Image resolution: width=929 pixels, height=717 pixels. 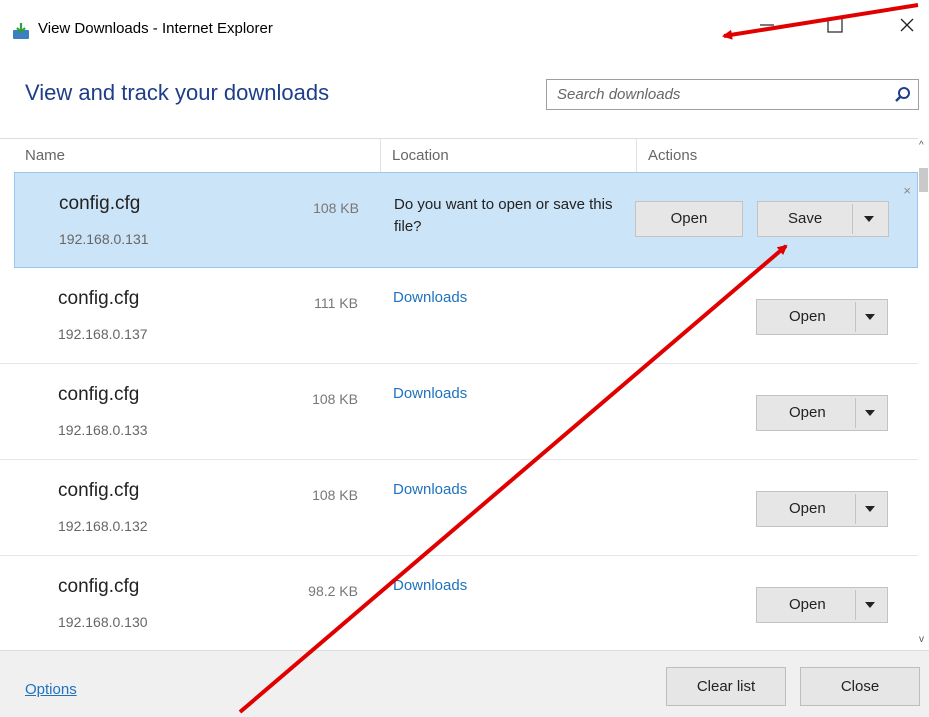 What do you see at coordinates (155, 28) in the screenshot?
I see `window-title: View Downloads - Internet Explorer` at bounding box center [155, 28].